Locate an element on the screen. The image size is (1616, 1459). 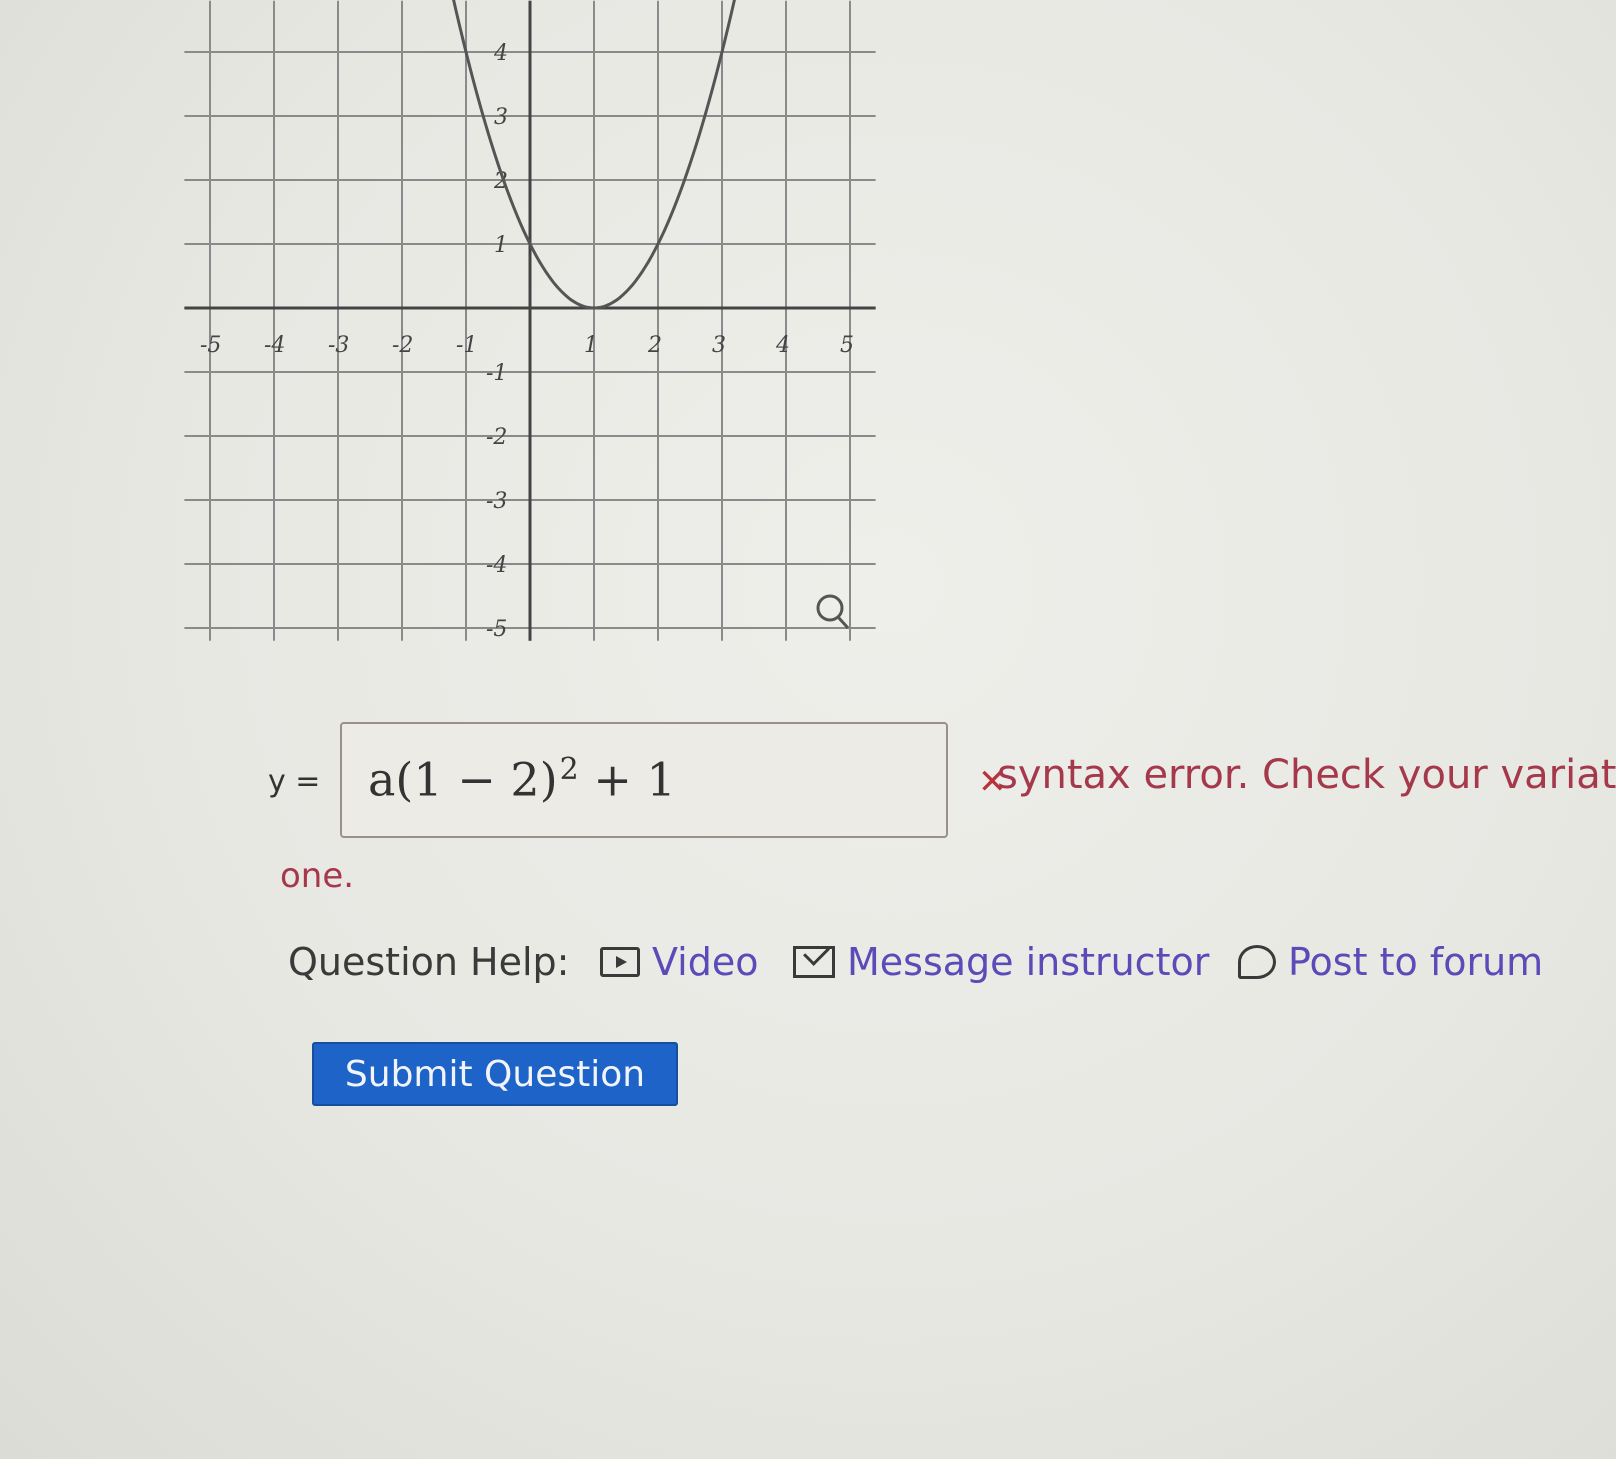
expression-exponent: 2 is located at coordinates (569, 769).